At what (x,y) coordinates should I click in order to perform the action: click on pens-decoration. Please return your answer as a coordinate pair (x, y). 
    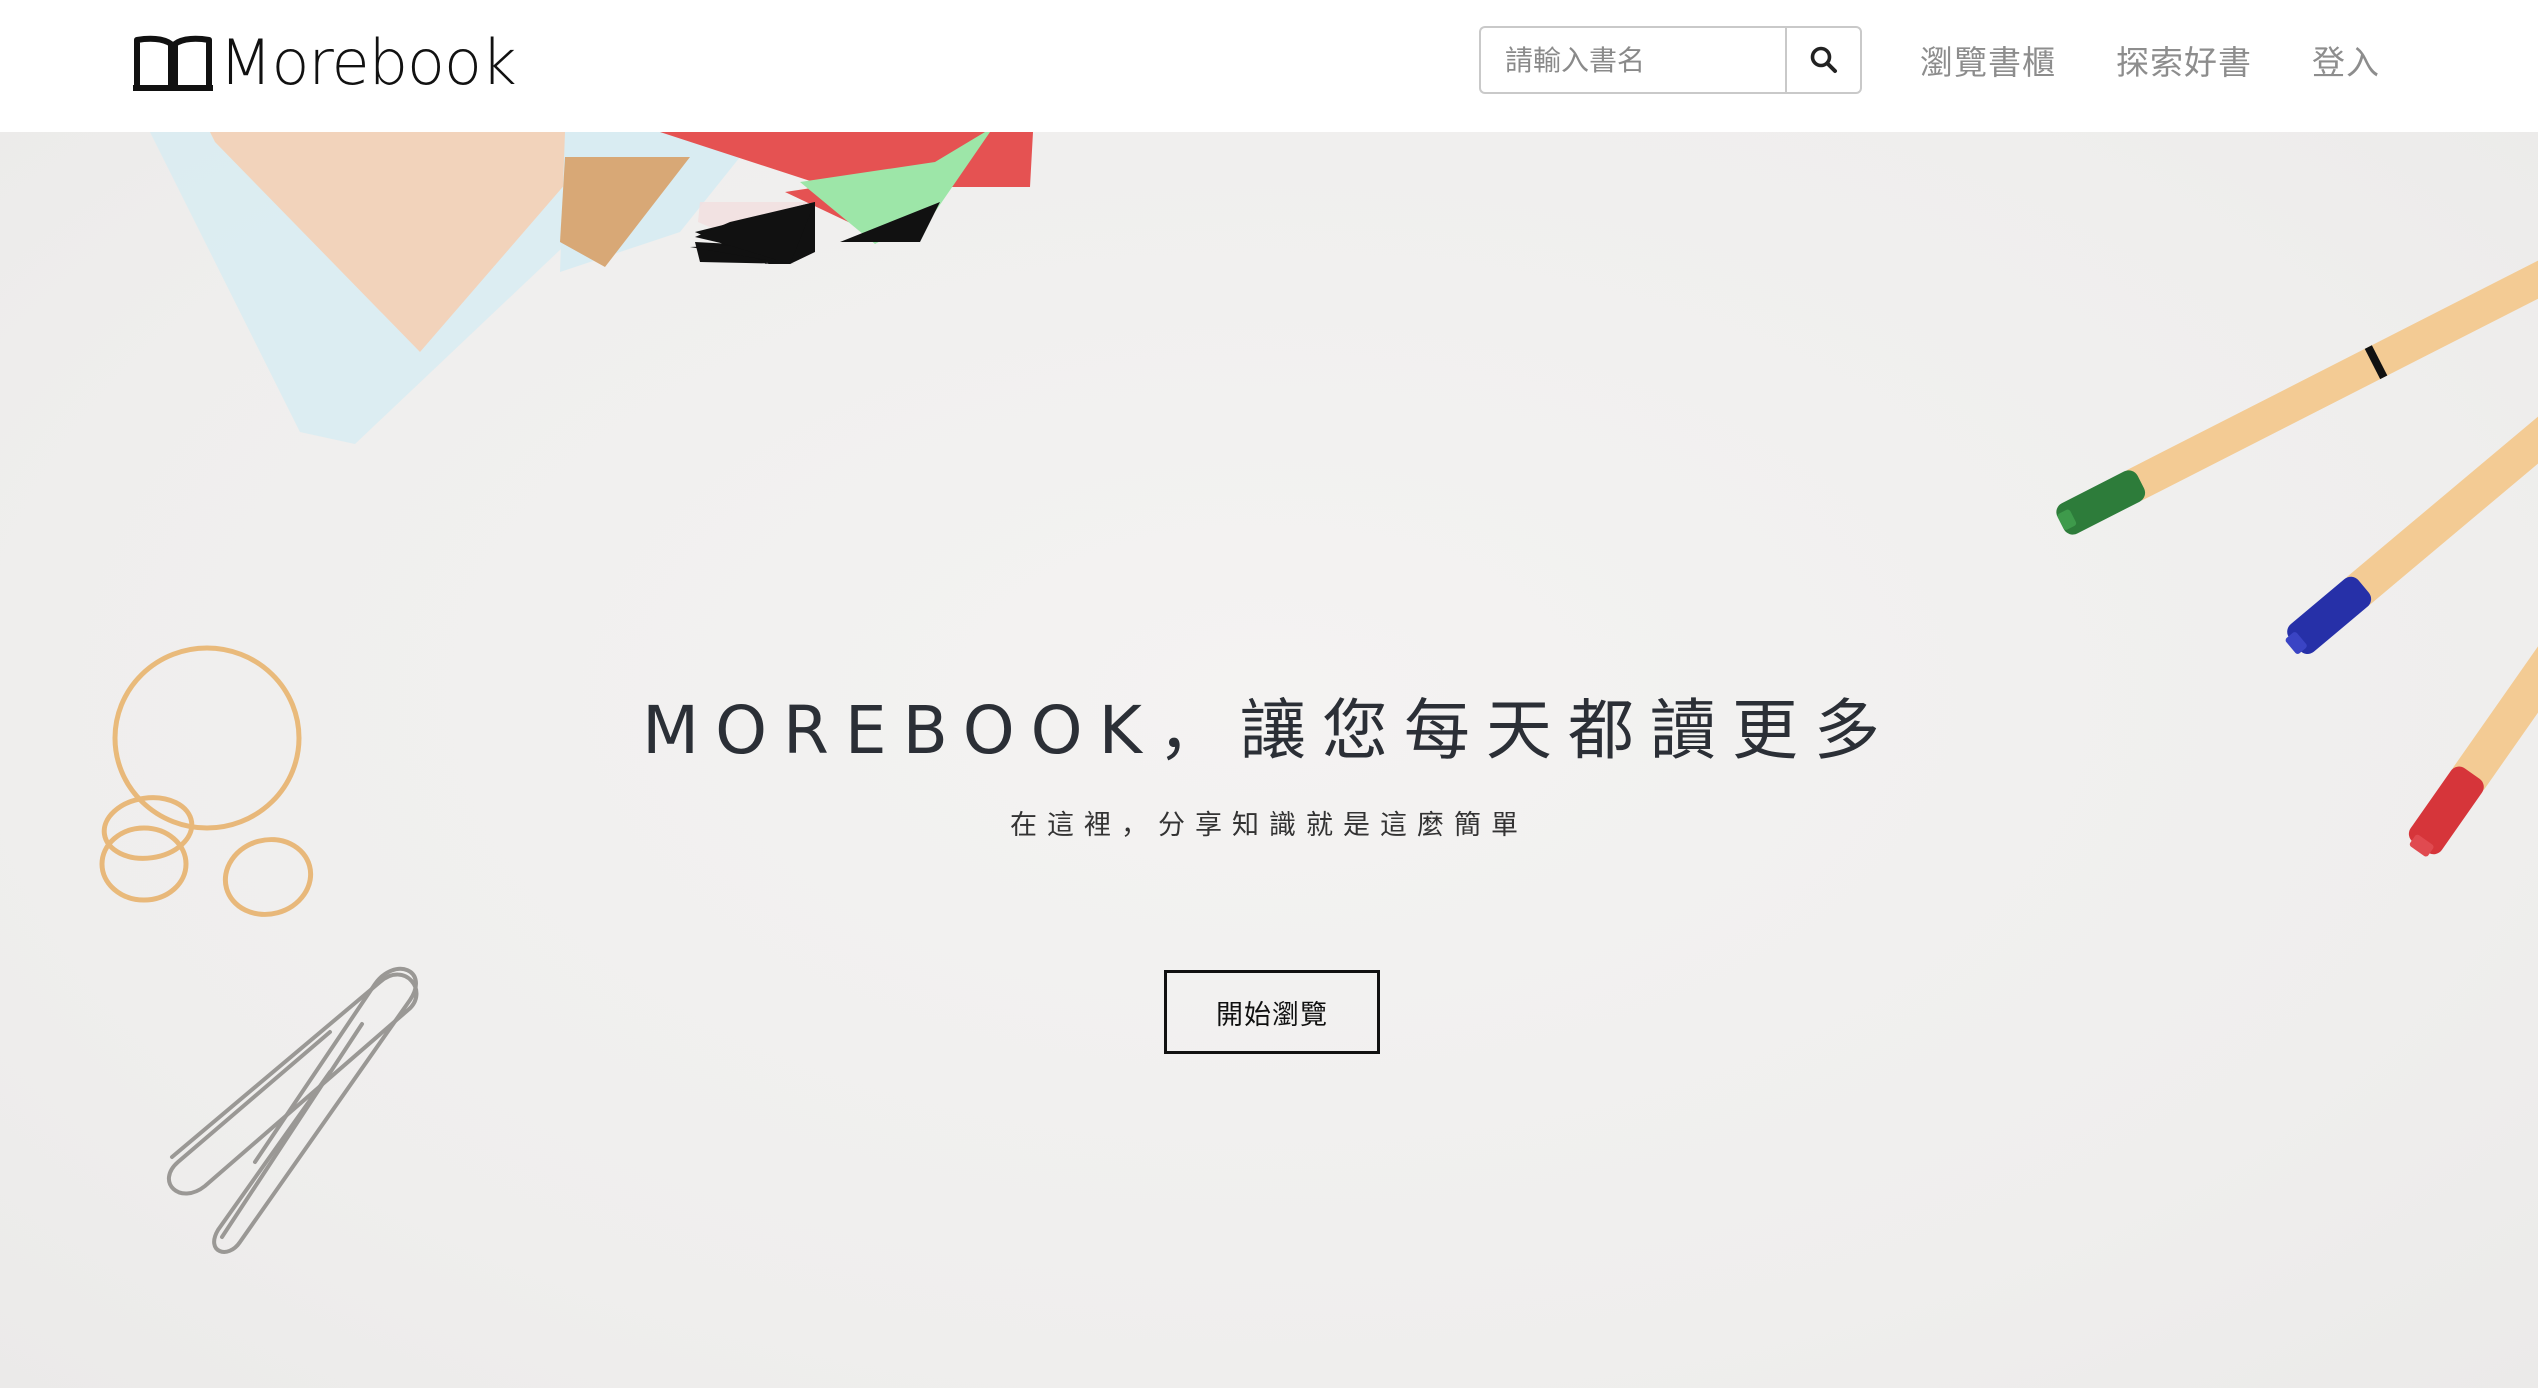
    Looking at the image, I should click on (2297, 558).